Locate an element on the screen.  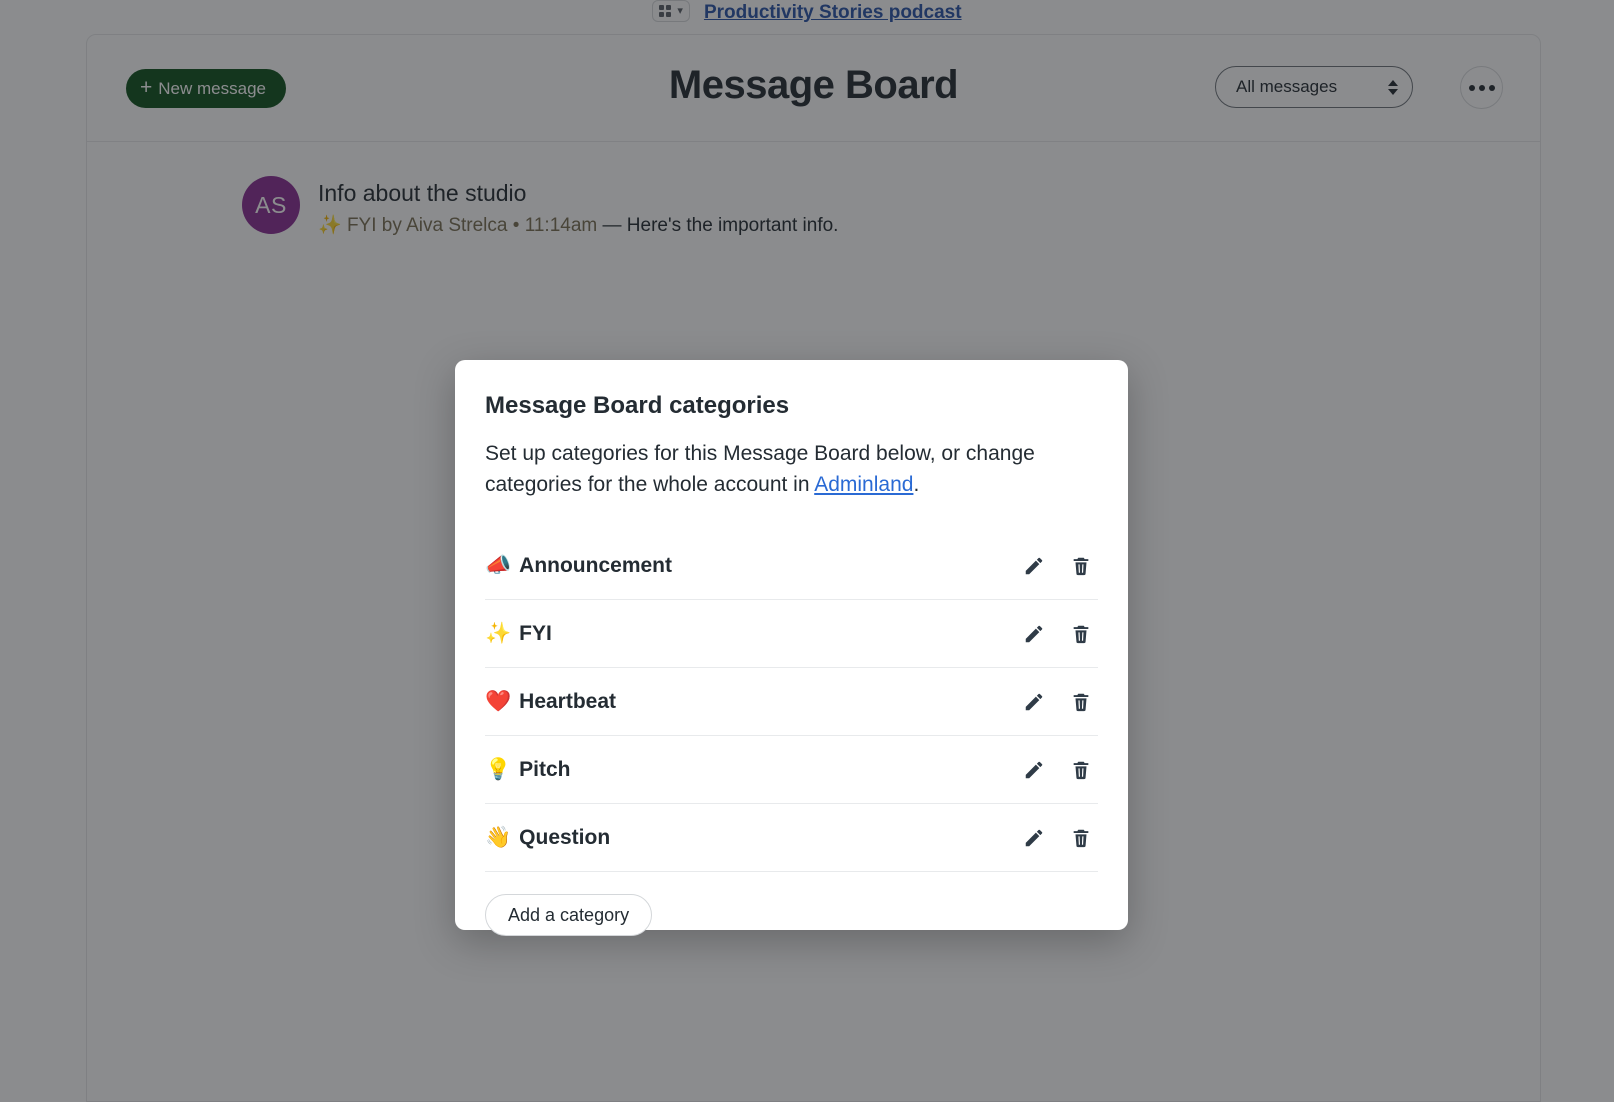
category-name: ❤️ Heartbeat is located at coordinates (751, 702).